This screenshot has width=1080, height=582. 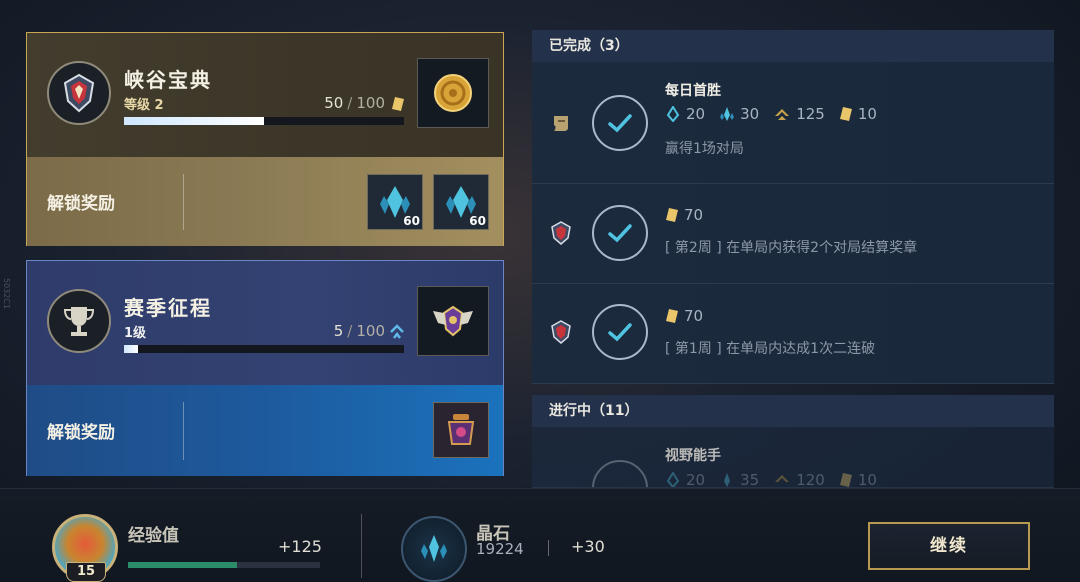 What do you see at coordinates (397, 334) in the screenshot?
I see `rank-up-chevron-icon` at bounding box center [397, 334].